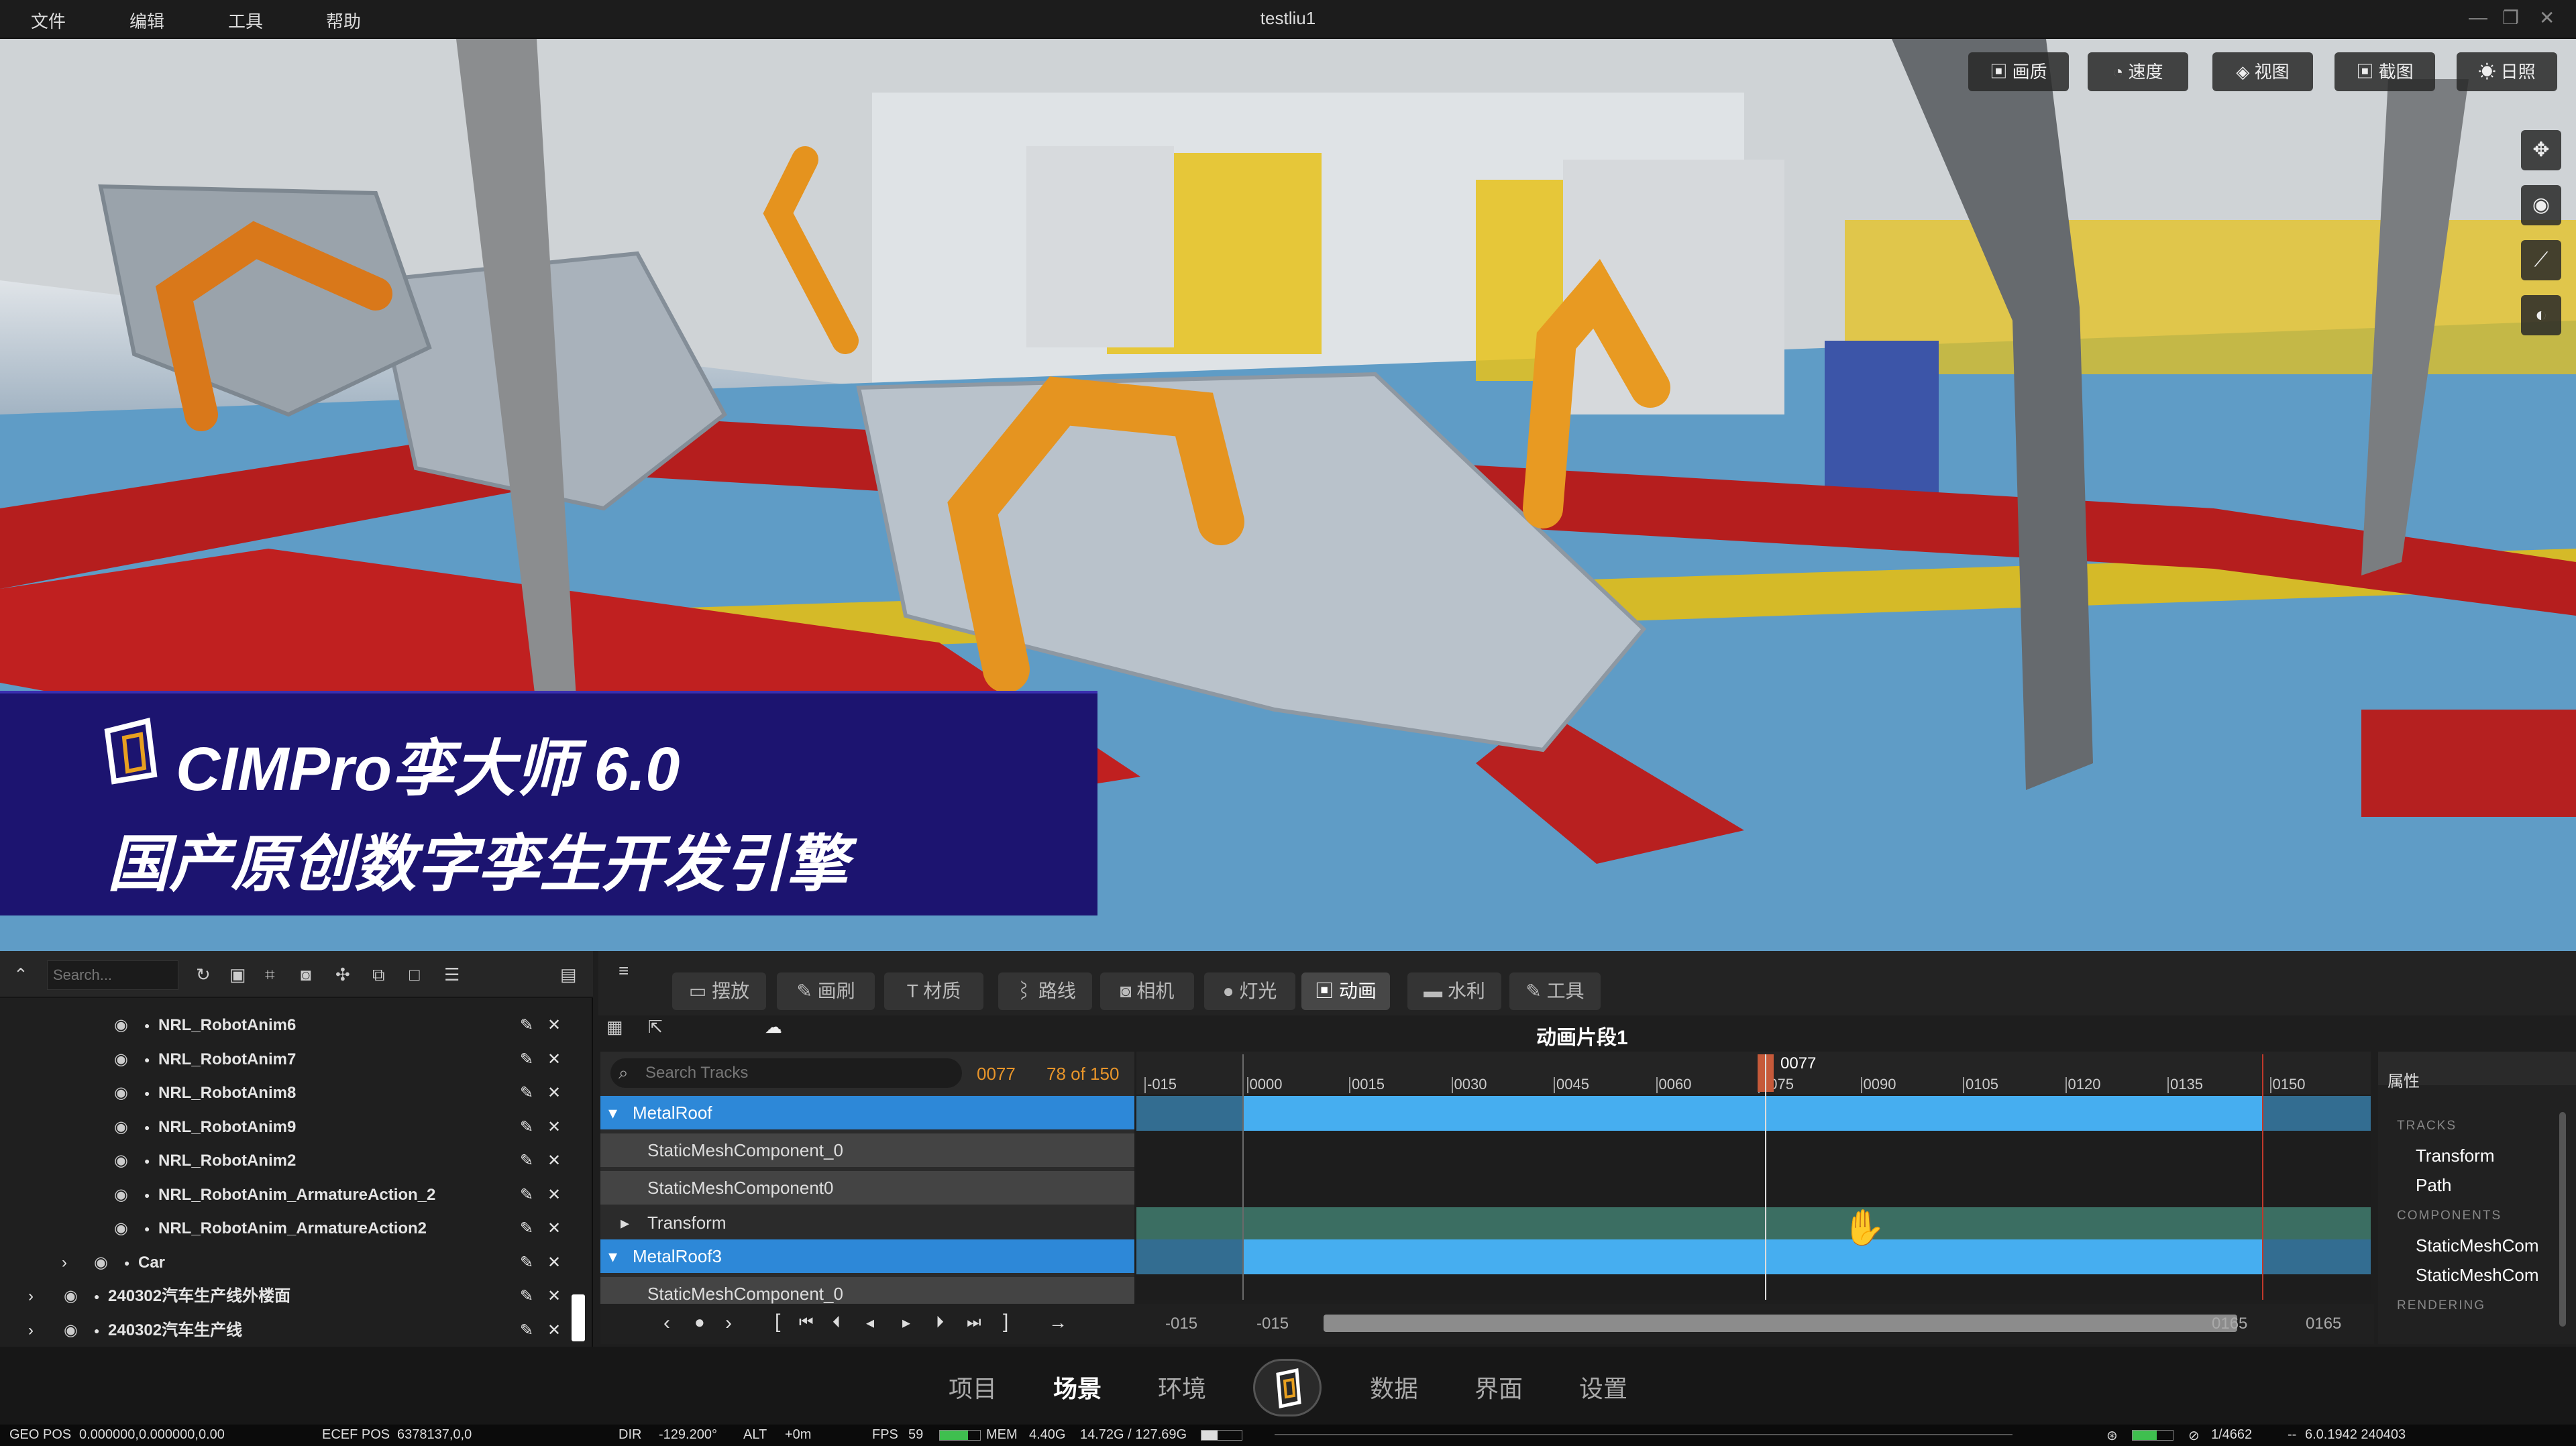  Describe the element at coordinates (2384, 71) in the screenshot. I see `screenshot-button: ▣ 截图` at that location.